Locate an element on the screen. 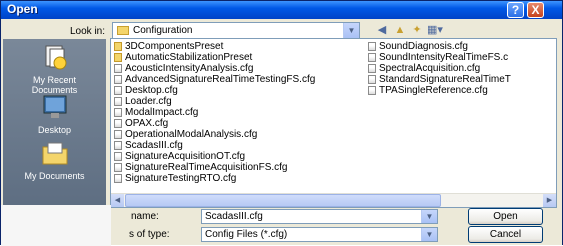  list-item: TPASingleReference.cfg is located at coordinates (439, 90).